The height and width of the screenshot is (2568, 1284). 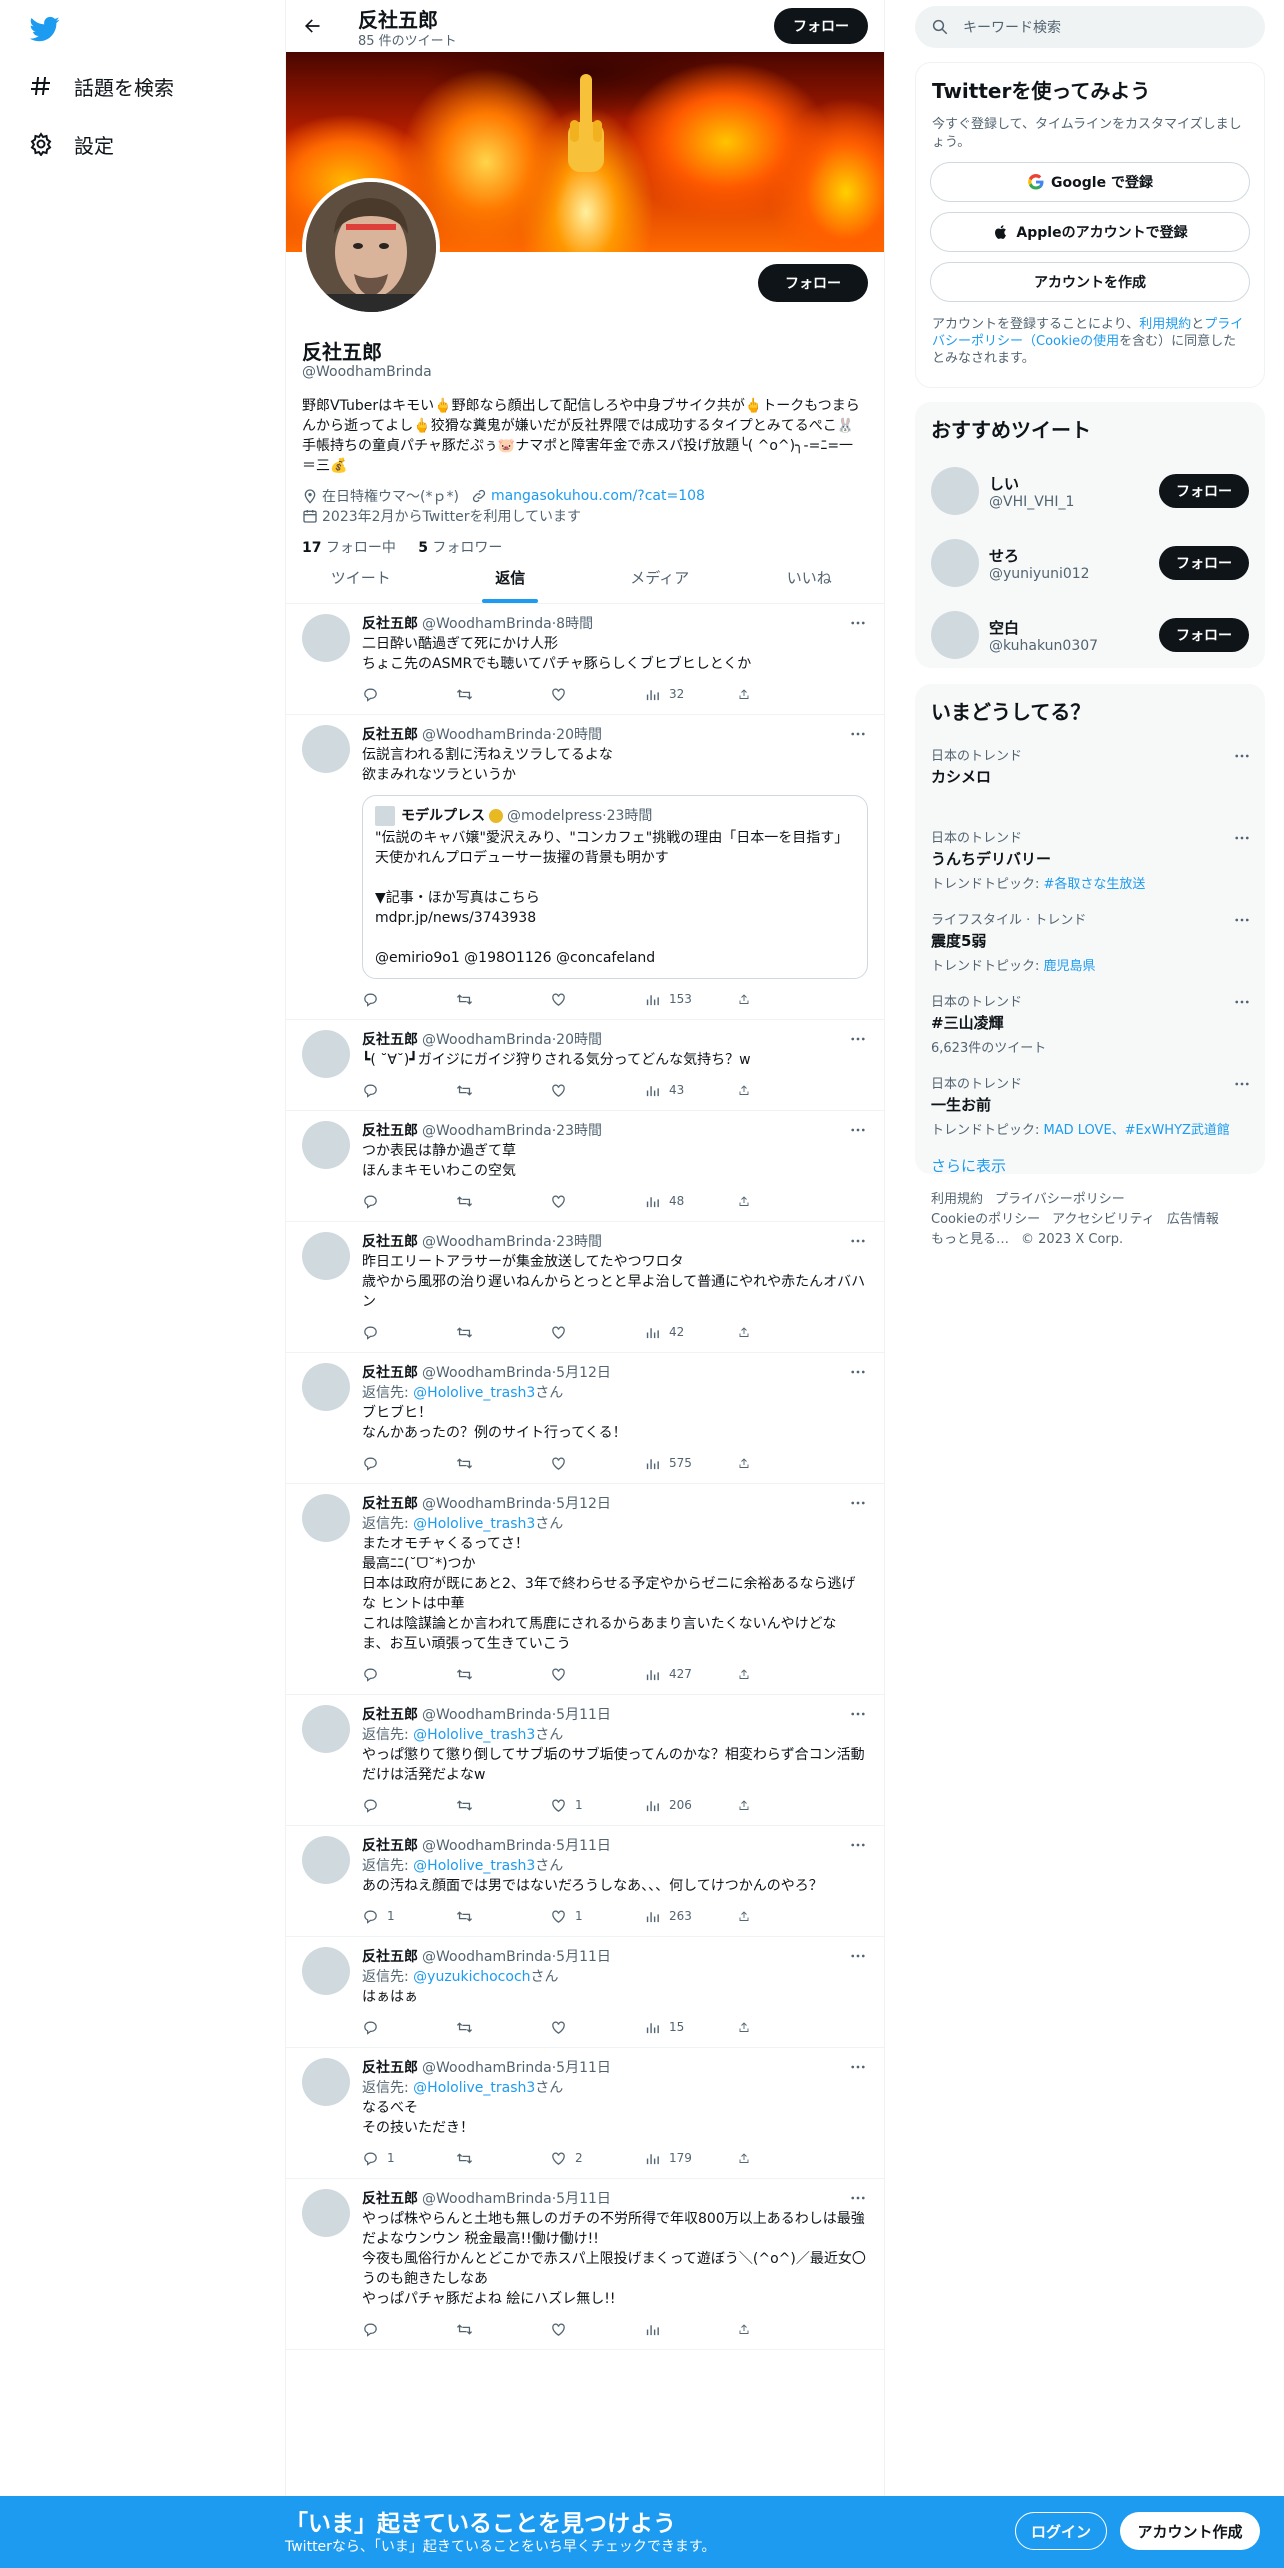 I want to click on views-button: 206, so click(x=691, y=1805).